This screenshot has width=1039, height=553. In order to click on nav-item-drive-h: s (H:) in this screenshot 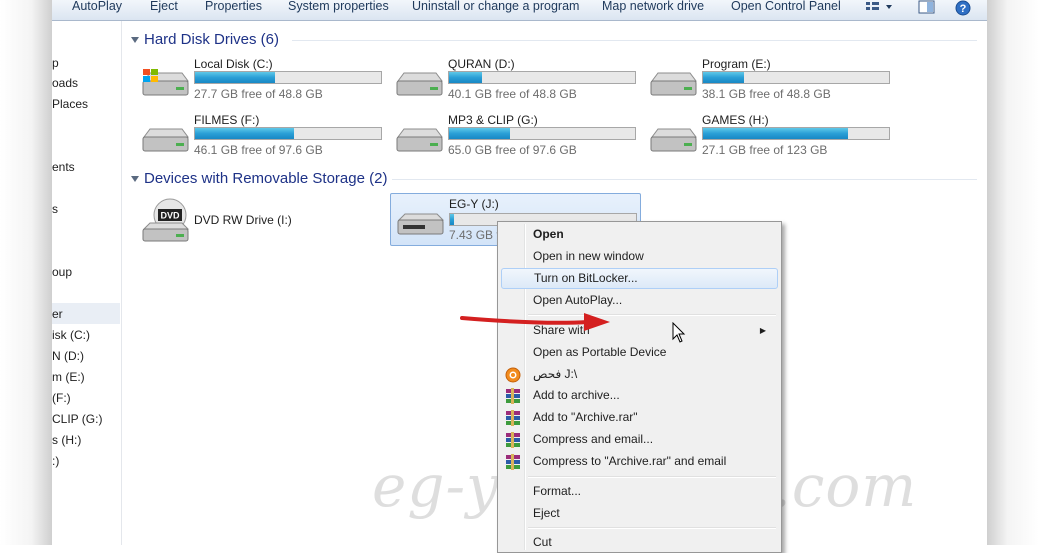, I will do `click(86, 440)`.